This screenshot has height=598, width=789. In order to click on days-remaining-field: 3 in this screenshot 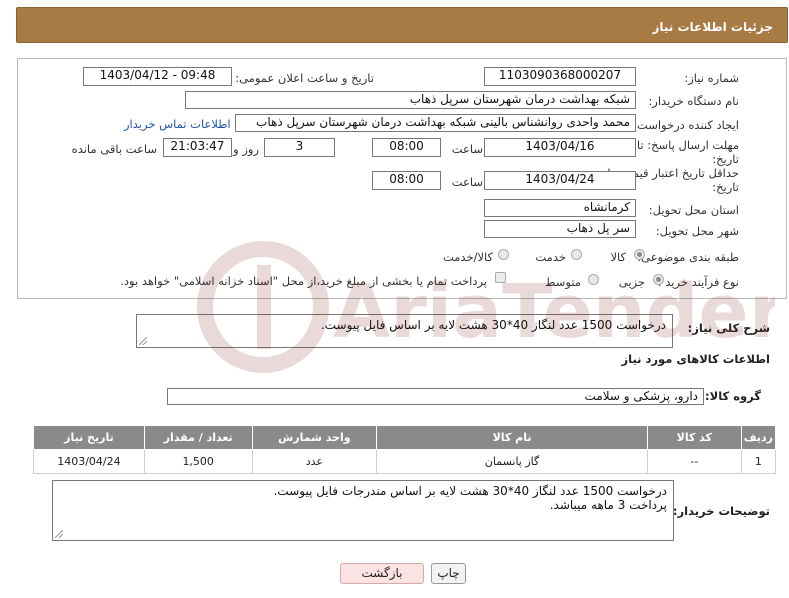, I will do `click(299, 147)`.